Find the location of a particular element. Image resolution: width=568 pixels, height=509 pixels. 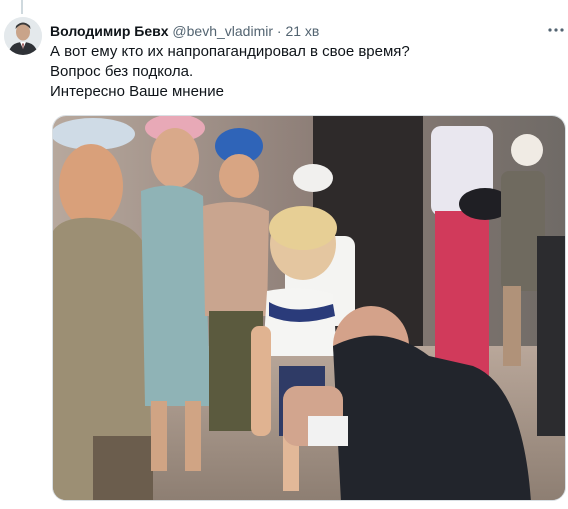

tweet-header: Володимир Бевх @bevh_vladimir · 21 хв is located at coordinates (291, 31).